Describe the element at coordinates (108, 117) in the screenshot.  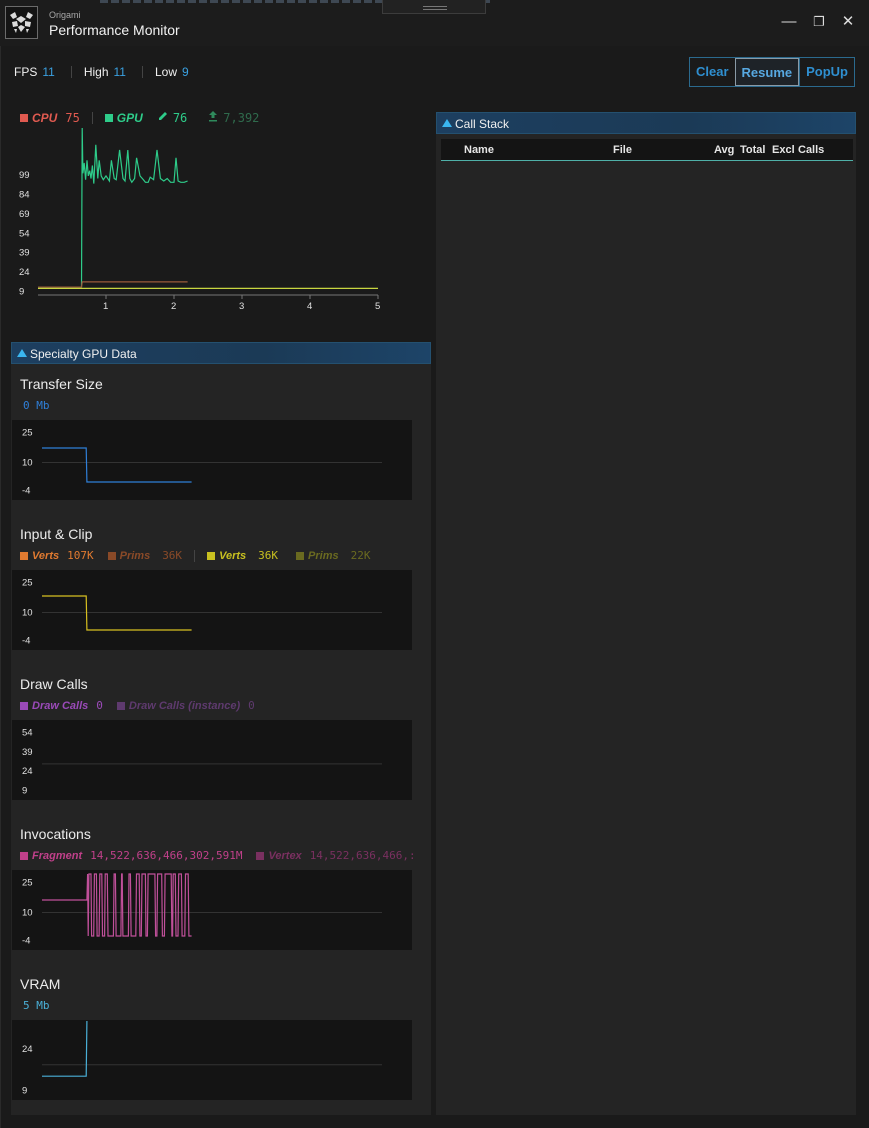
I see `gpu-swatch` at that location.